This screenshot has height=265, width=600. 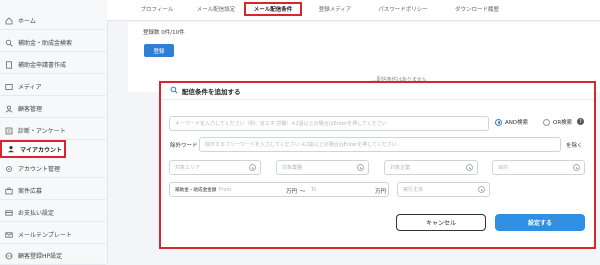 I want to click on sidebar-item-label: ホーム, so click(x=27, y=21).